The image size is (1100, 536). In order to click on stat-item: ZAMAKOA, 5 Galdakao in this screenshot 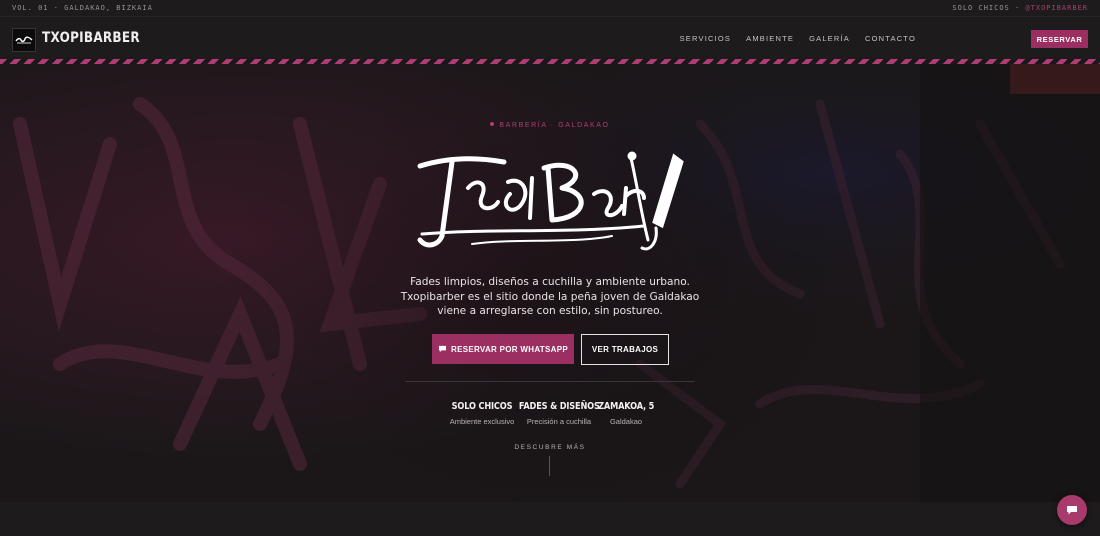, I will do `click(626, 411)`.